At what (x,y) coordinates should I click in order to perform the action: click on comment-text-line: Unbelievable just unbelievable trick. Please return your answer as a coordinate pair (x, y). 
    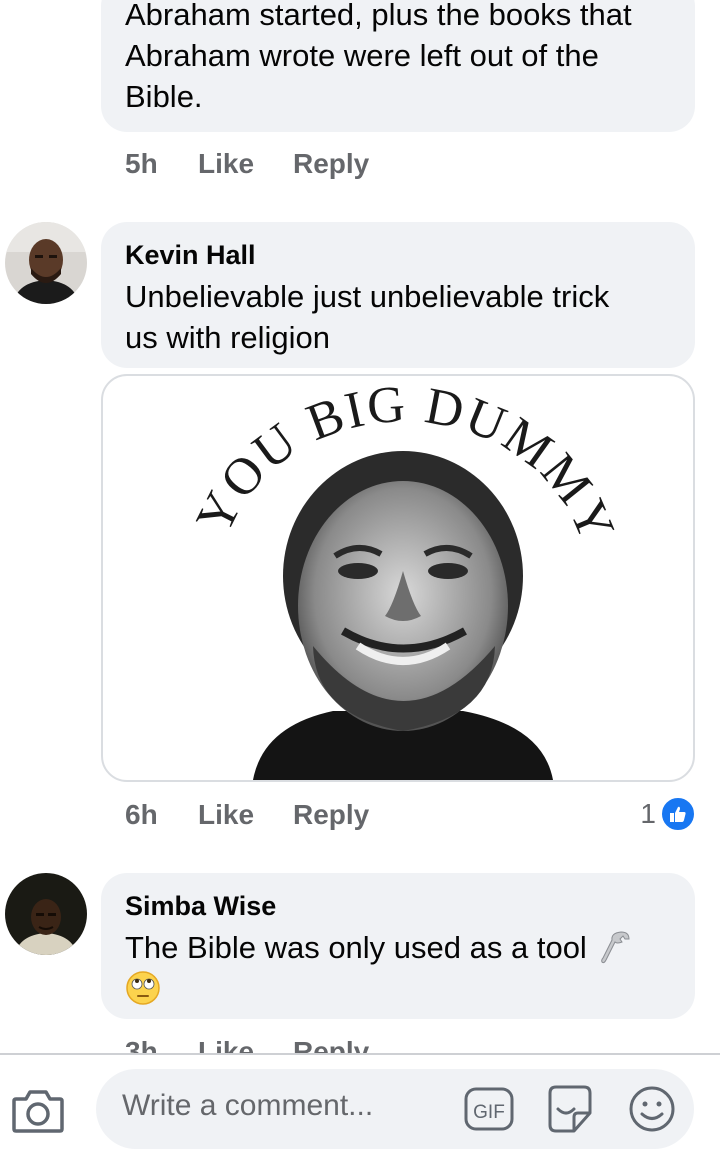
    Looking at the image, I should click on (367, 296).